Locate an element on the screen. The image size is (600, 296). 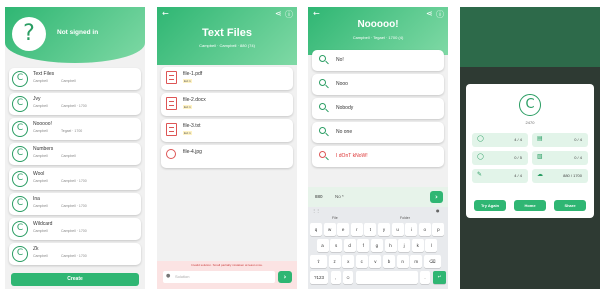
key-g: g is located at coordinates (376, 245).